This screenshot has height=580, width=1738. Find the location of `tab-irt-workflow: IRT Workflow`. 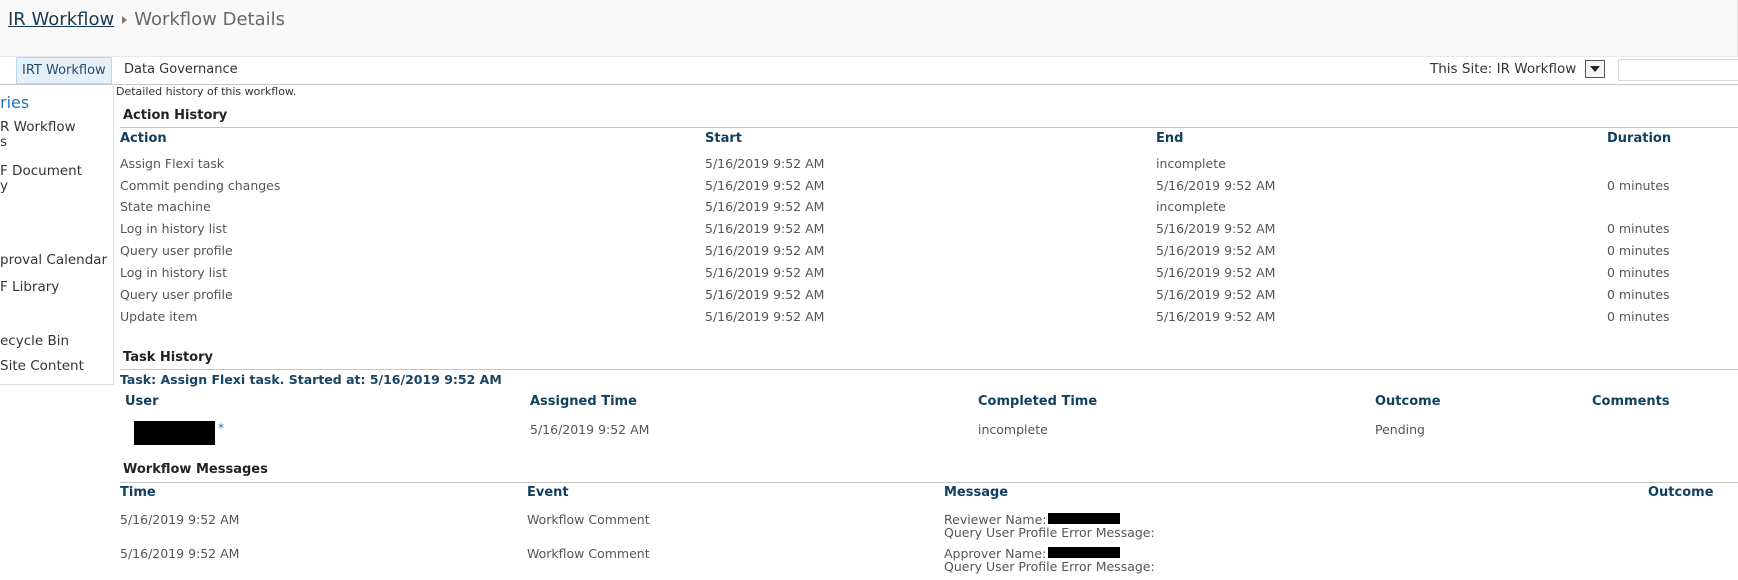

tab-irt-workflow: IRT Workflow is located at coordinates (64, 70).